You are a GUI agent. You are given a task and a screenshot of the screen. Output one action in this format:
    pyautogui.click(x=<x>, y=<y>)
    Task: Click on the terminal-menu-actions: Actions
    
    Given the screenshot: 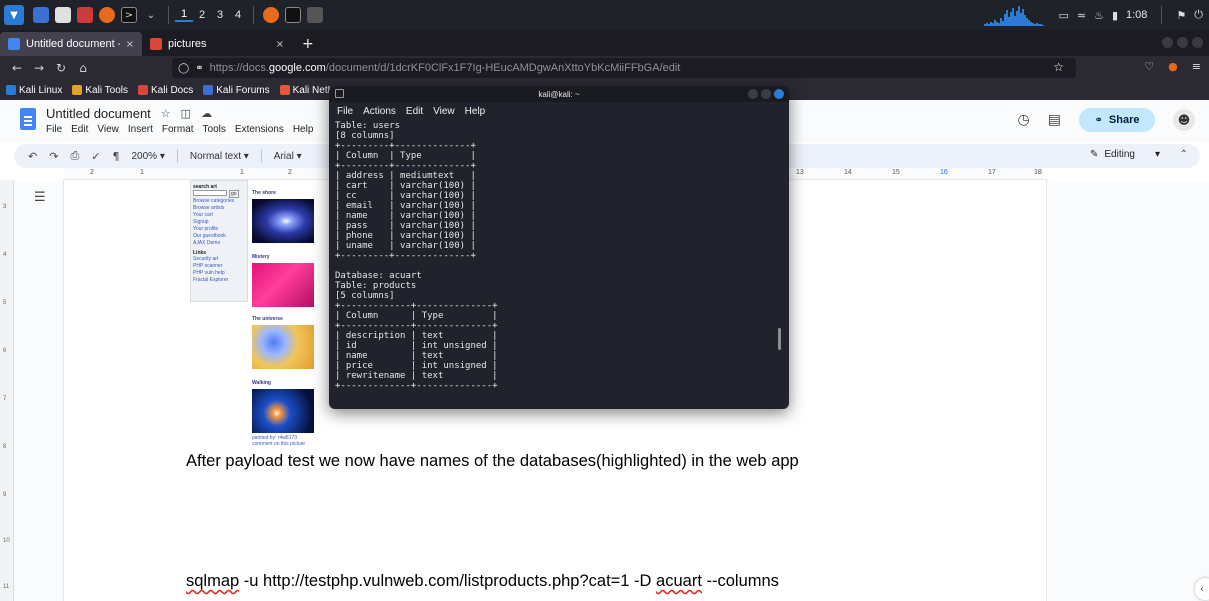 What is the action you would take?
    pyautogui.click(x=379, y=111)
    